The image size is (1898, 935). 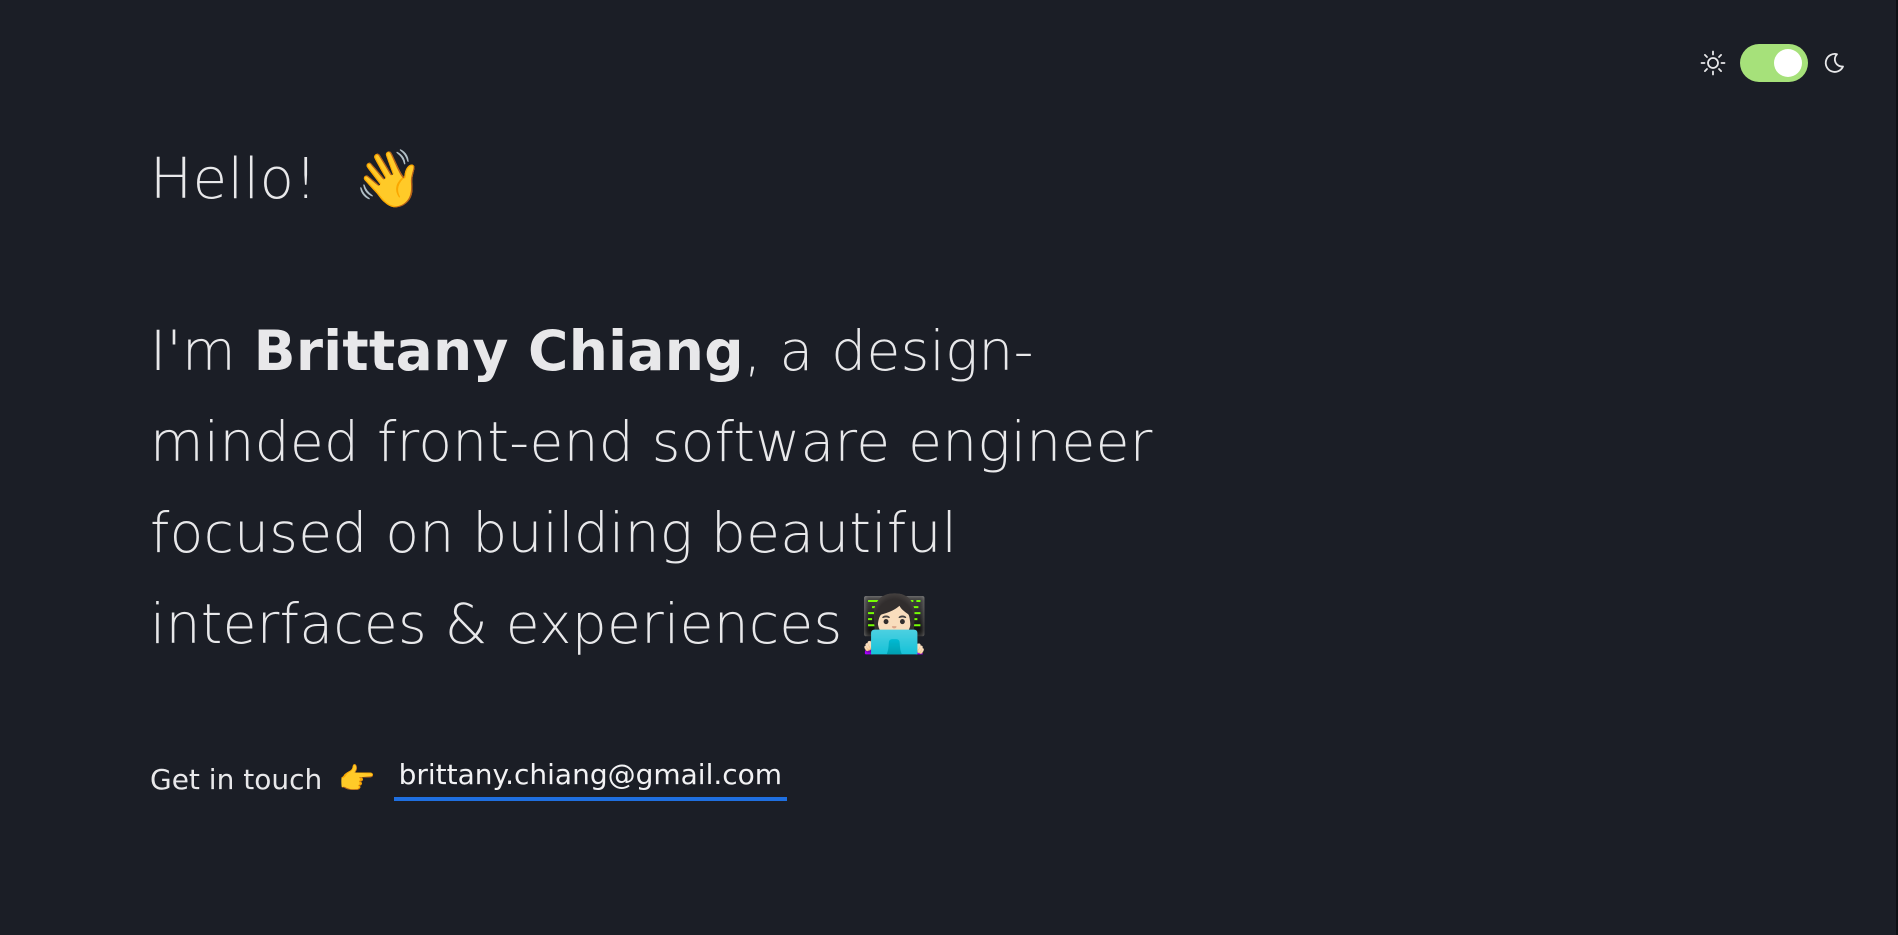 I want to click on theme-toggle, so click(x=1773, y=63).